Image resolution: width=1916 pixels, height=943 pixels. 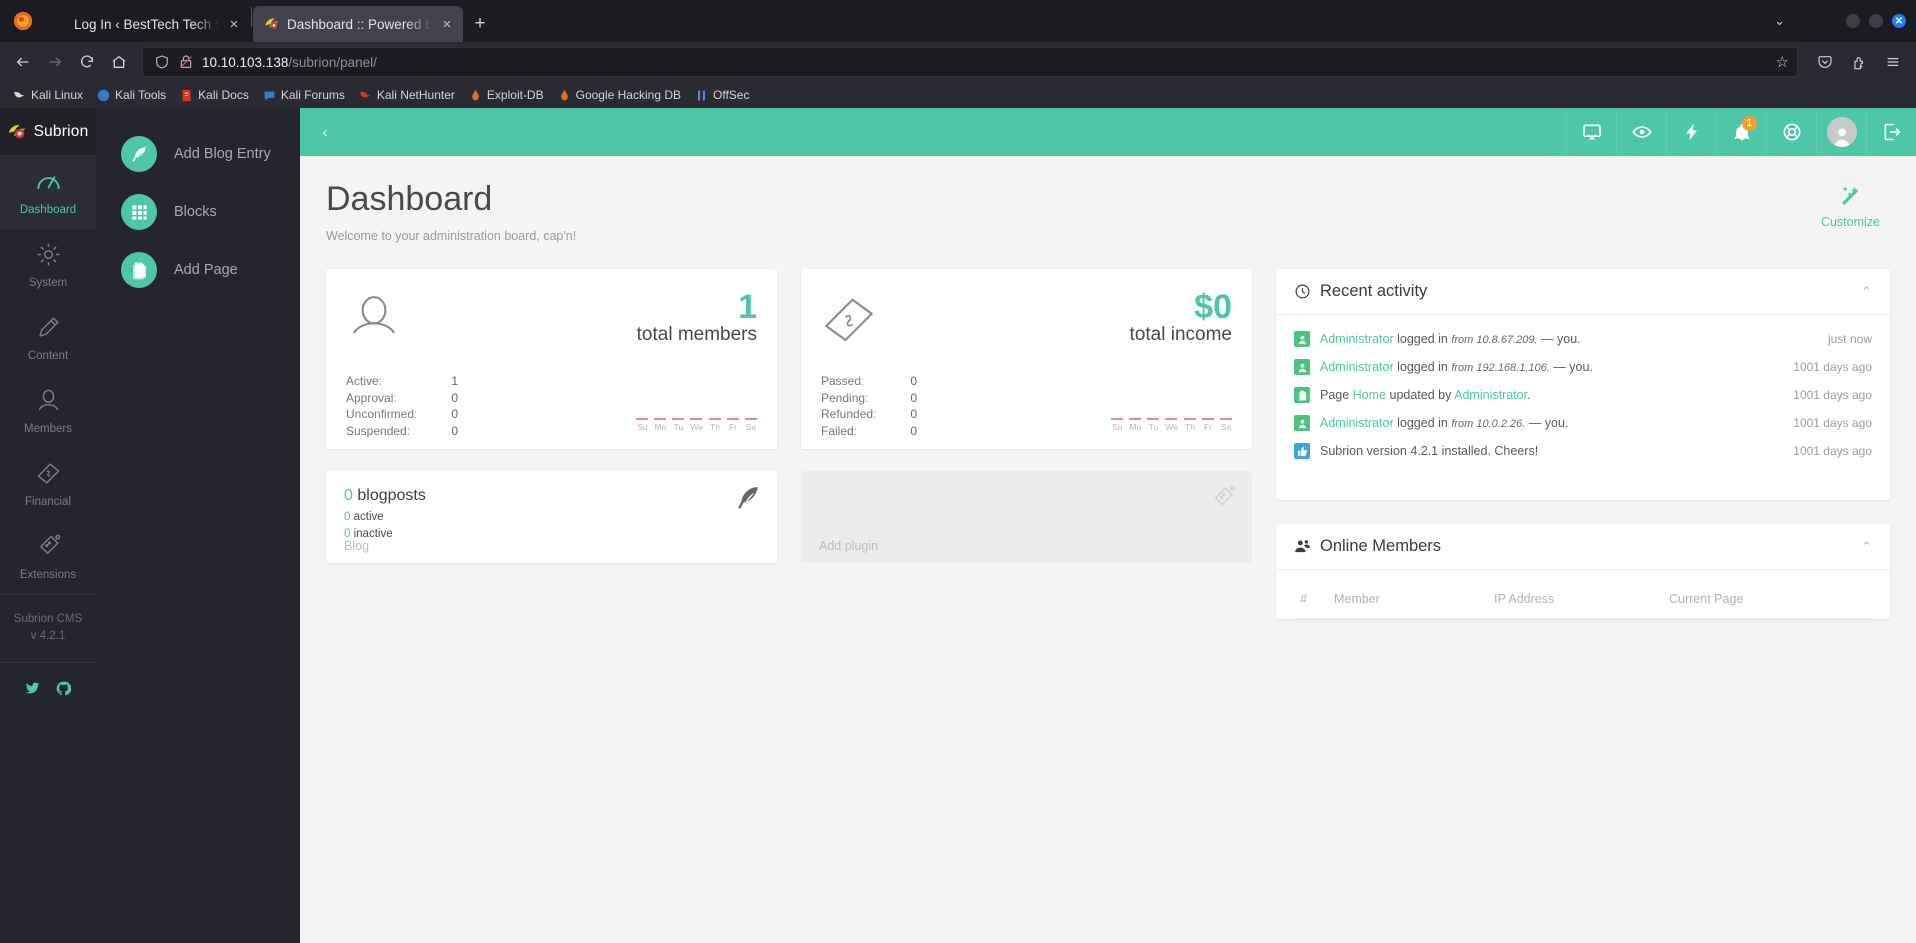 I want to click on app-menu-button, so click(x=1893, y=62).